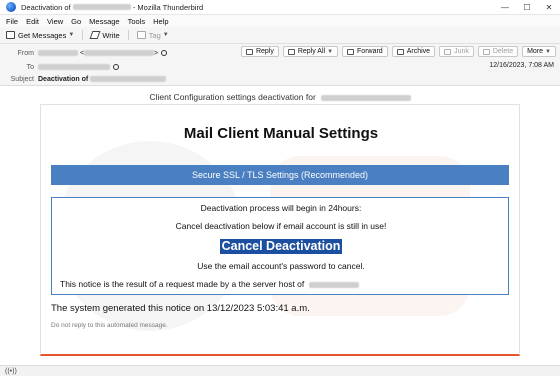 The image size is (560, 376). Describe the element at coordinates (280, 175) in the screenshot. I see `secure-settings-bar: Secure SSL / TLS Settings (Recommended)` at that location.